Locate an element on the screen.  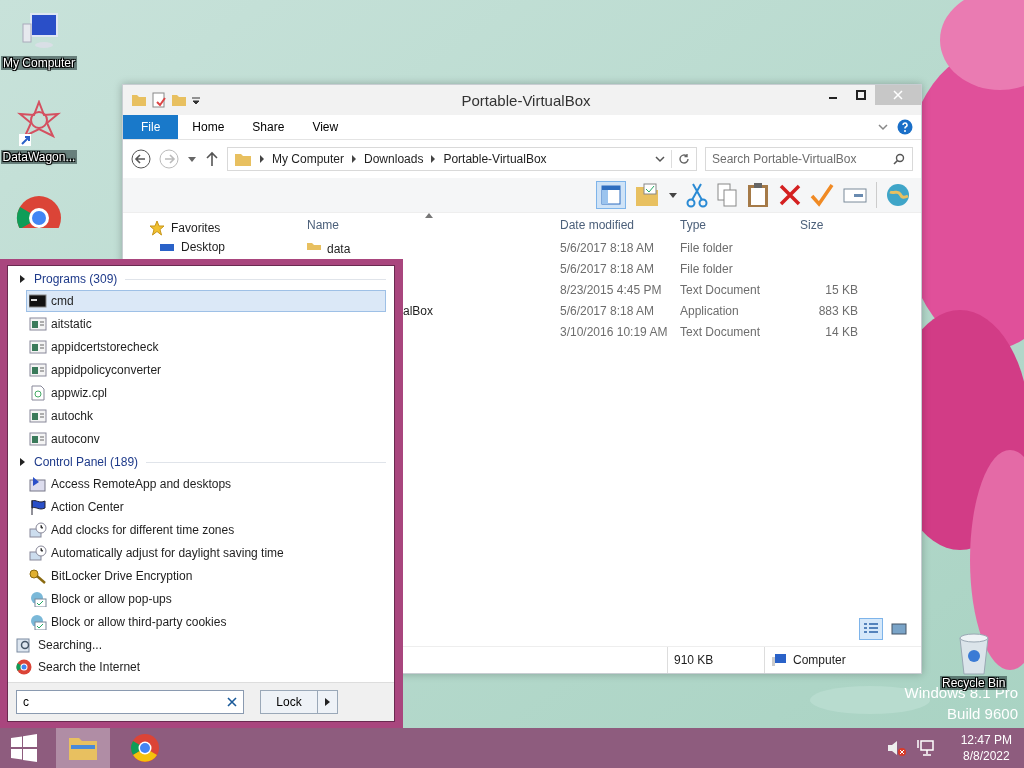
expand-ribbon-icon is located at coordinates (883, 127).